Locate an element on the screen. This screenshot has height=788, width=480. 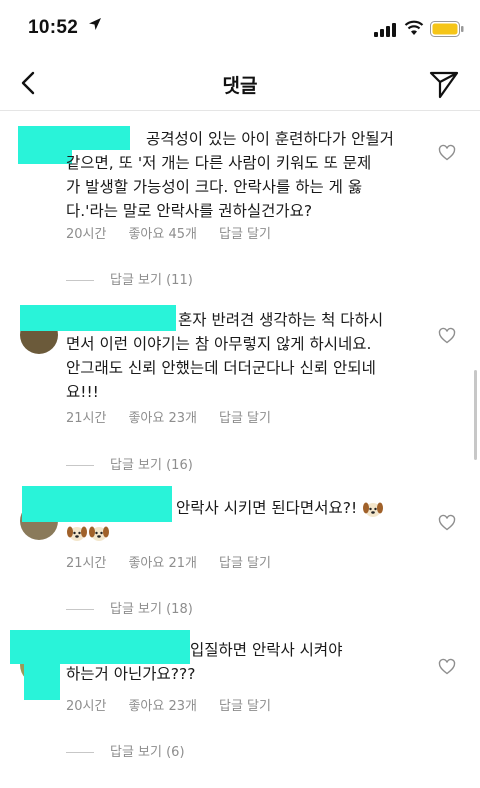
comment-text: 안락사 시키면 된다면서요?! is located at coordinates (267, 508).